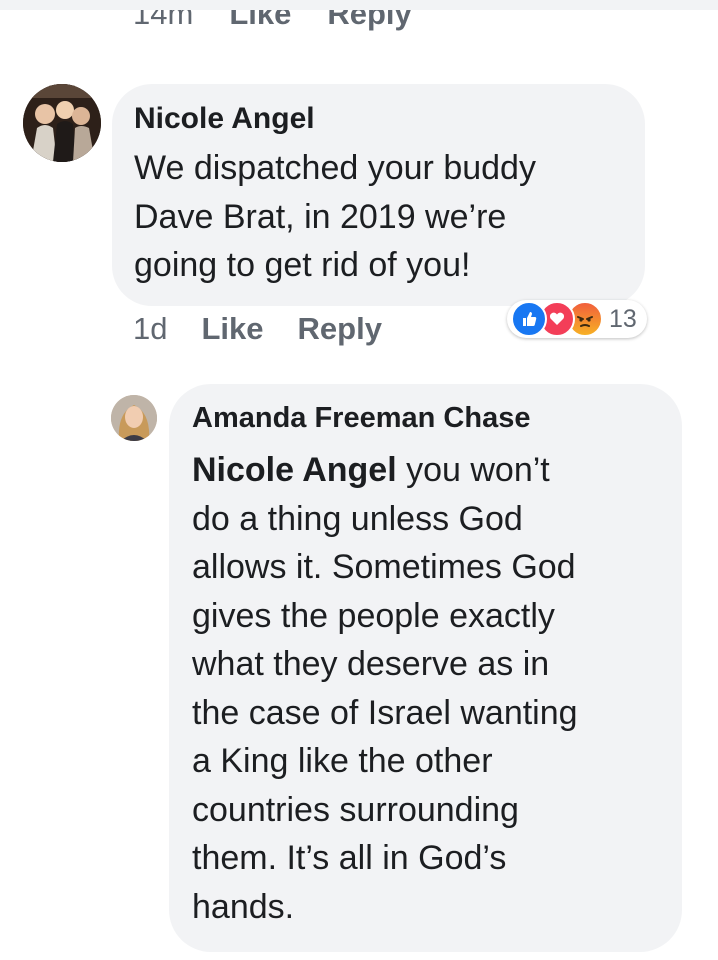 This screenshot has height=960, width=718. I want to click on reply-text-segment: you won’t, so click(473, 470).